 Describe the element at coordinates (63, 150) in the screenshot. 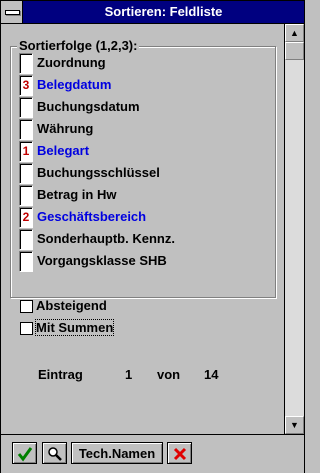

I see `field-label: Belegart` at that location.